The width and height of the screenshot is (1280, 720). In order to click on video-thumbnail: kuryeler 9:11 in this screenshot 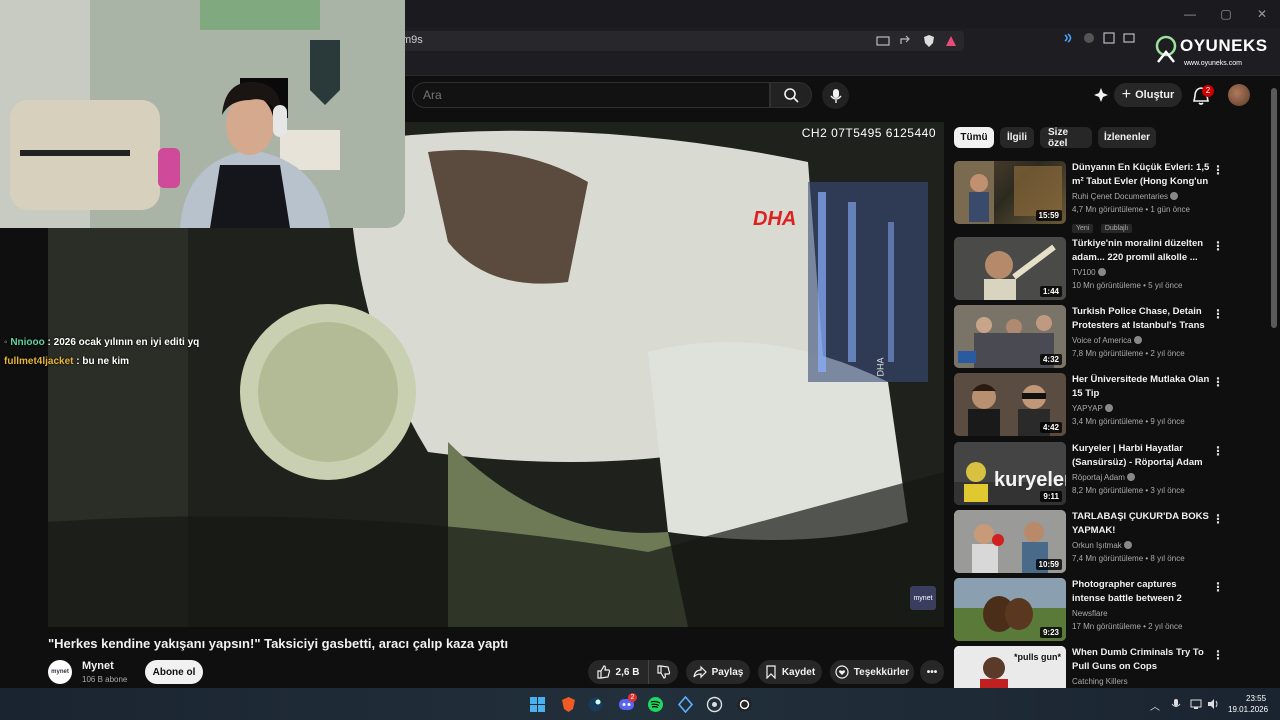, I will do `click(1010, 473)`.